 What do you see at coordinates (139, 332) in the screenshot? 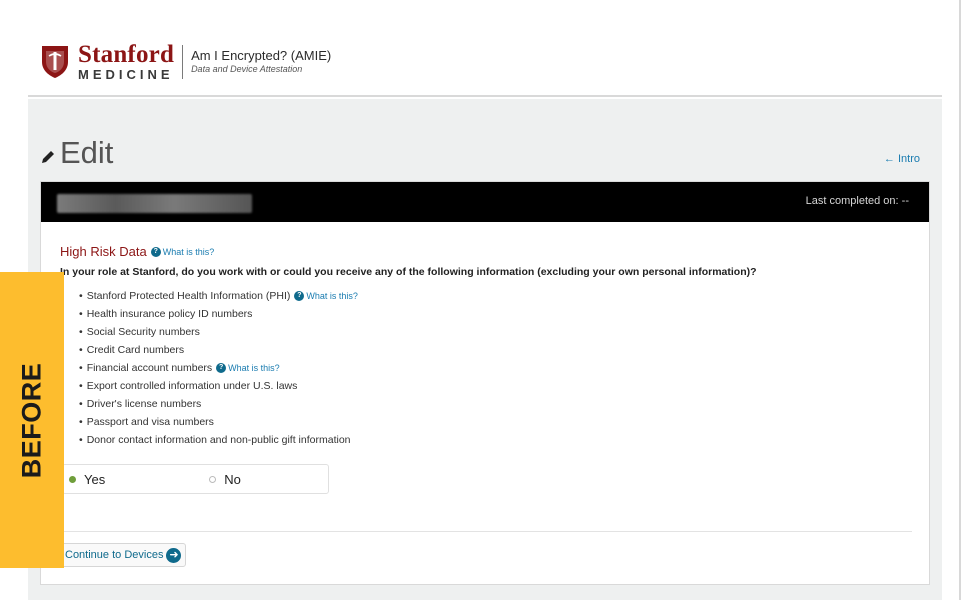
I see `list-item: • Social Security numbers` at bounding box center [139, 332].